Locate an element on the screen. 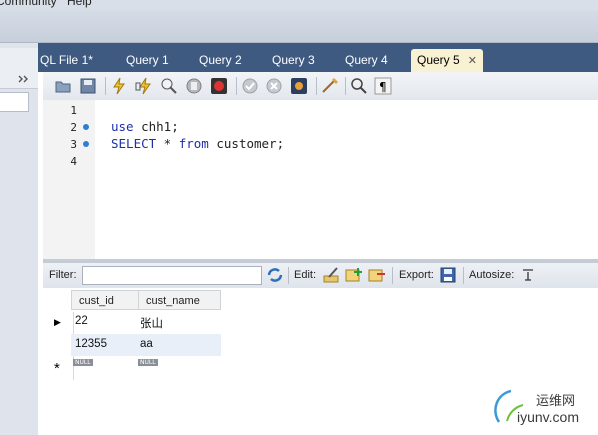 The image size is (598, 435). line-number: 2 is located at coordinates (73, 127).